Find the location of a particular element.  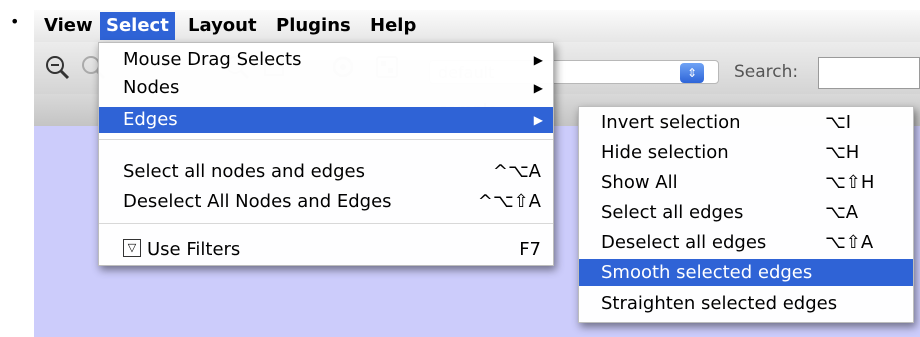

menu-item-label: Deselect All Nodes and Edges is located at coordinates (257, 201).